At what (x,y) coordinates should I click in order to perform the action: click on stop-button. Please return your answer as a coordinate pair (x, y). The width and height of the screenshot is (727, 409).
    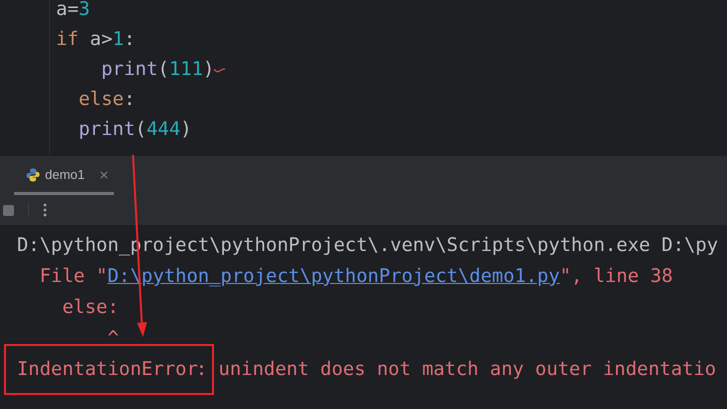
    Looking at the image, I should click on (8, 210).